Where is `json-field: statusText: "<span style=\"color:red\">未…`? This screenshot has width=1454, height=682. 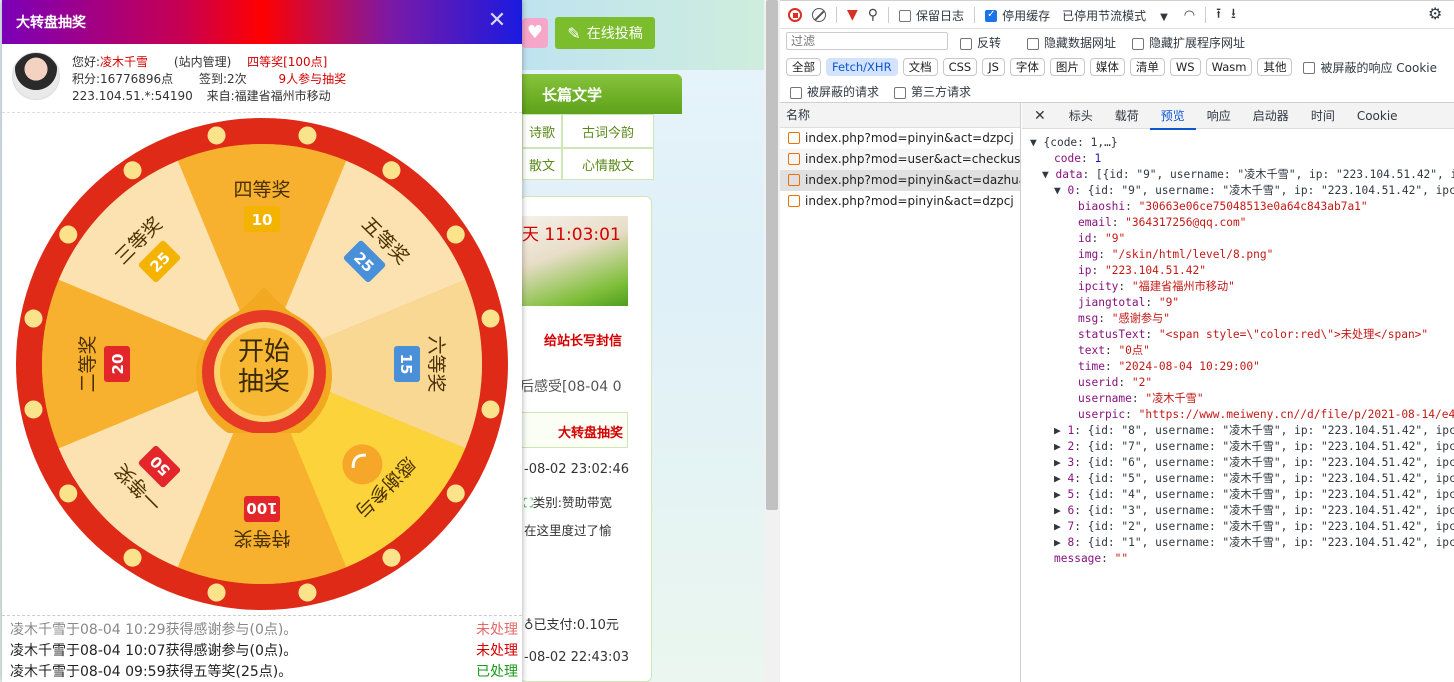 json-field: statusText: "<span style=\"color:red\">未… is located at coordinates (1242, 335).